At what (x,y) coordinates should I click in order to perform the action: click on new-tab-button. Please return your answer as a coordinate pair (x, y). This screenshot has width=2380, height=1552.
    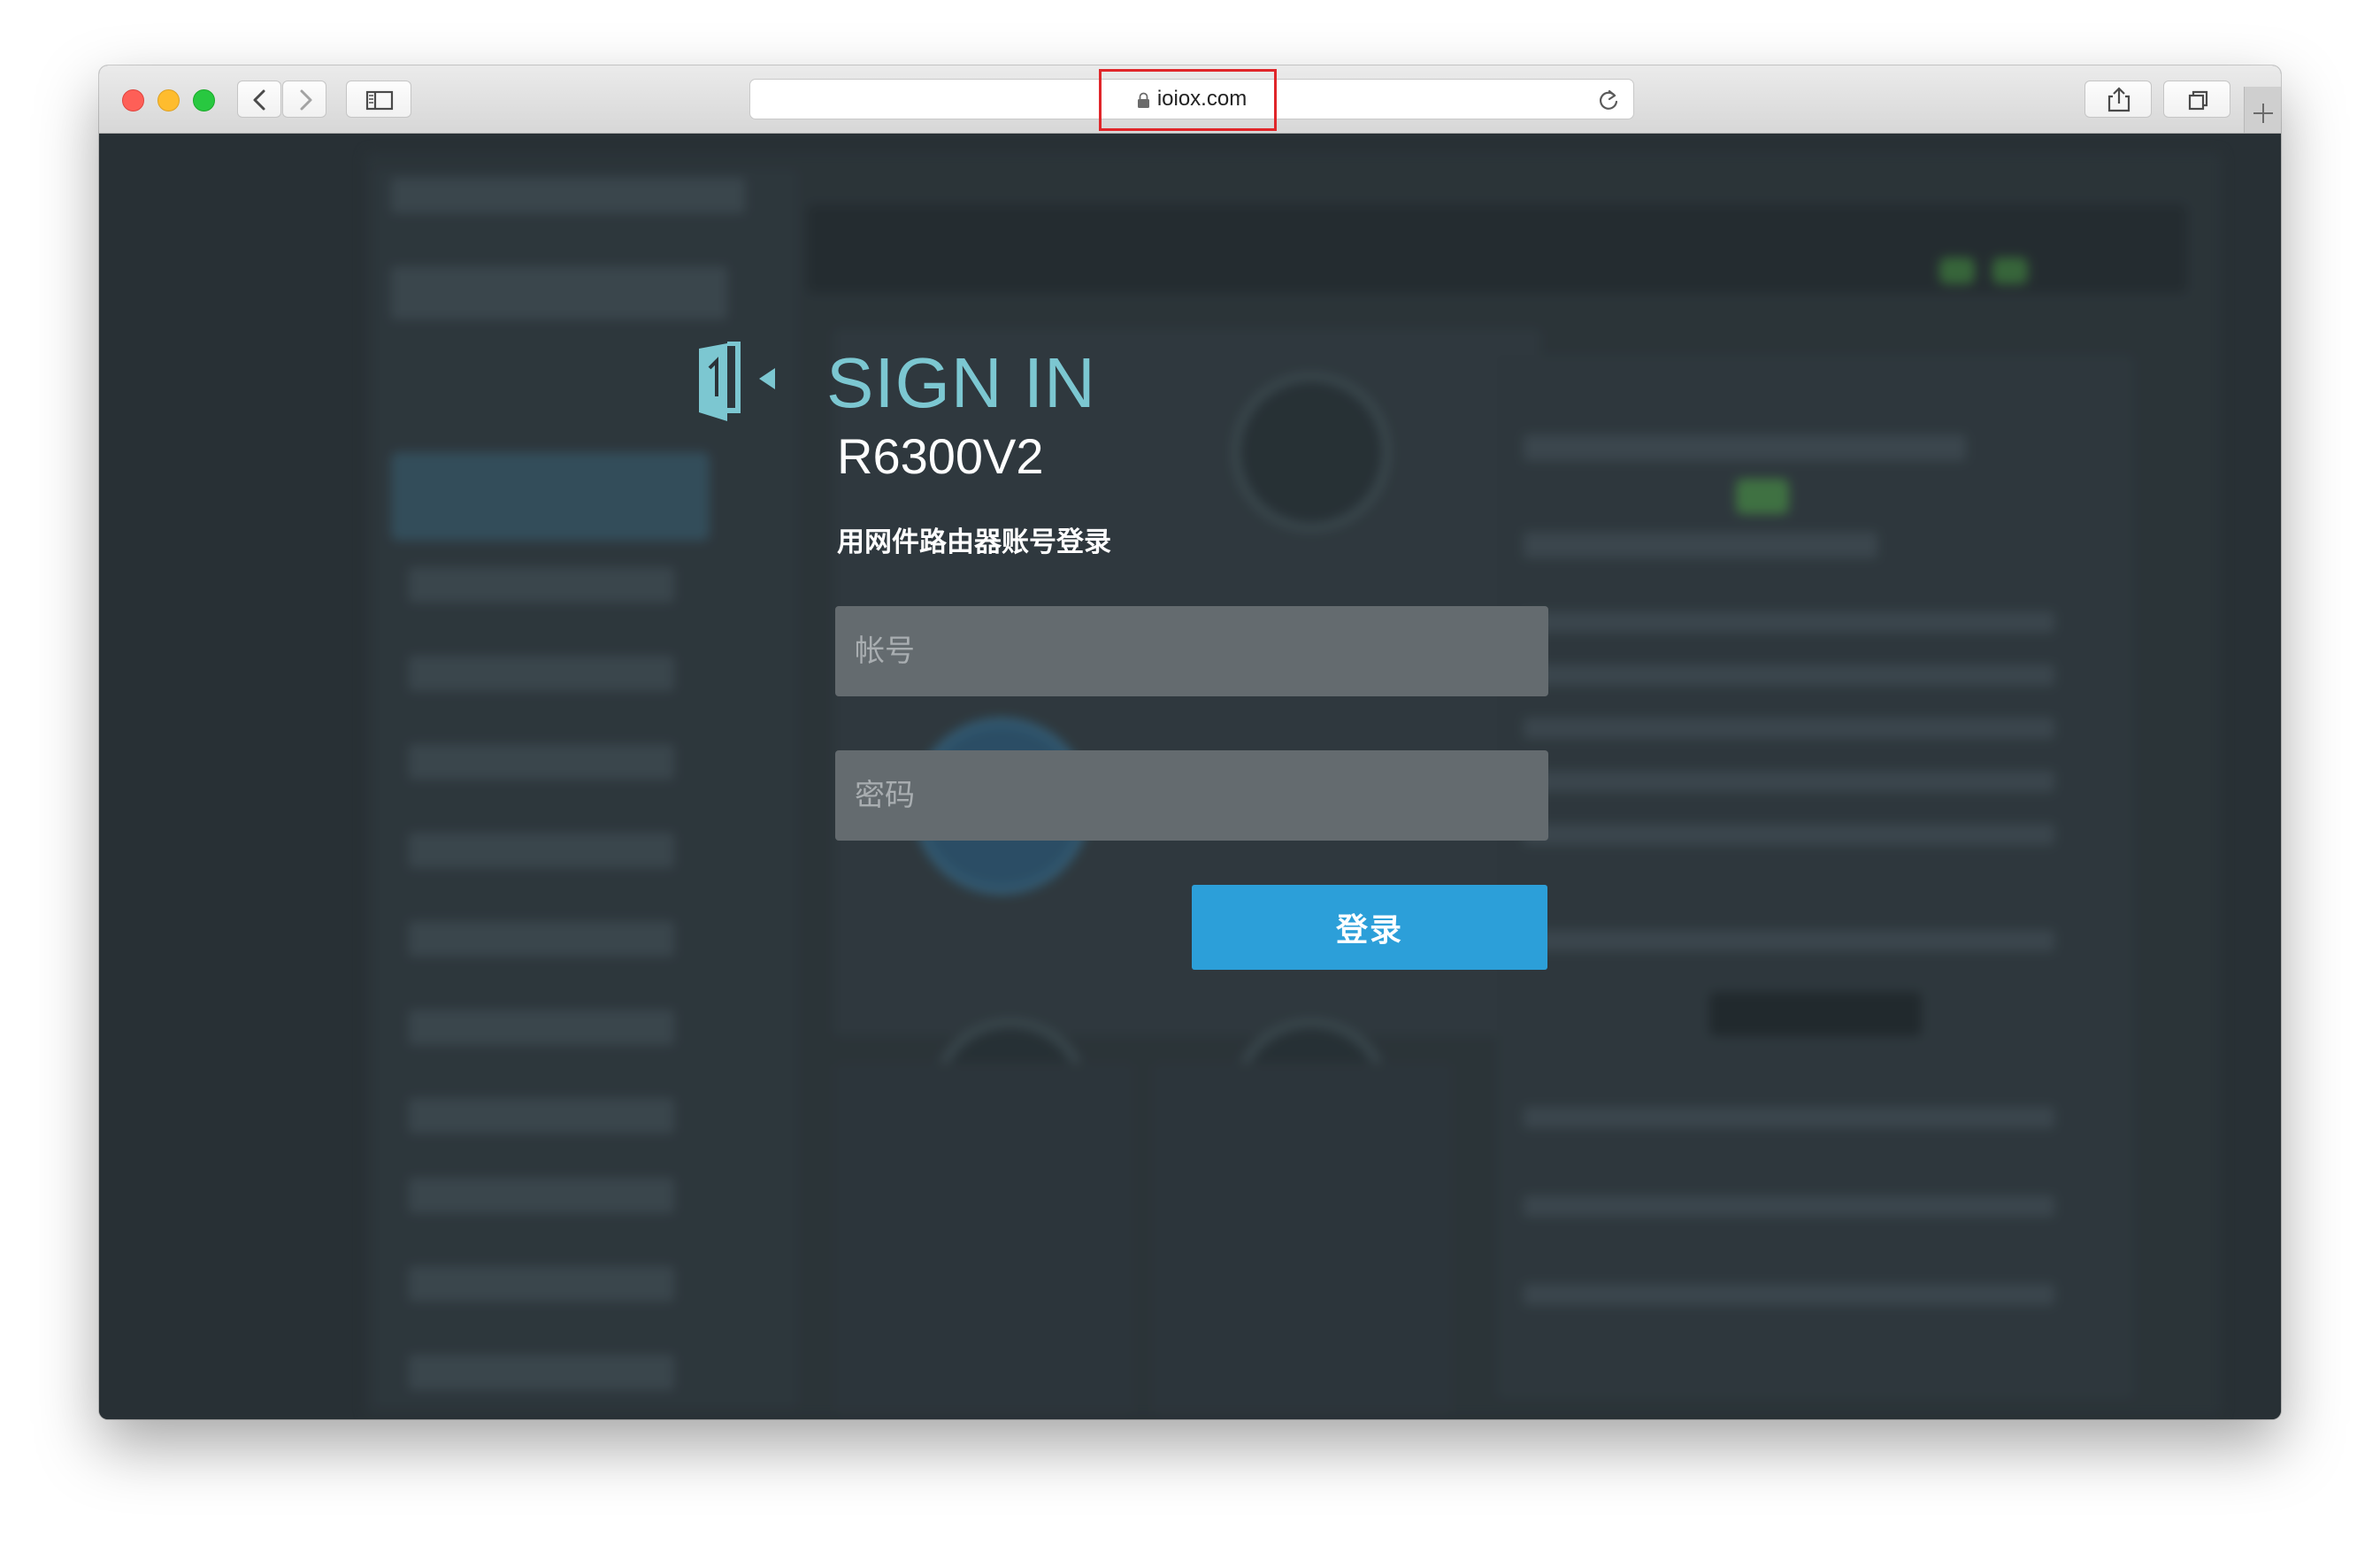
    Looking at the image, I should click on (2262, 110).